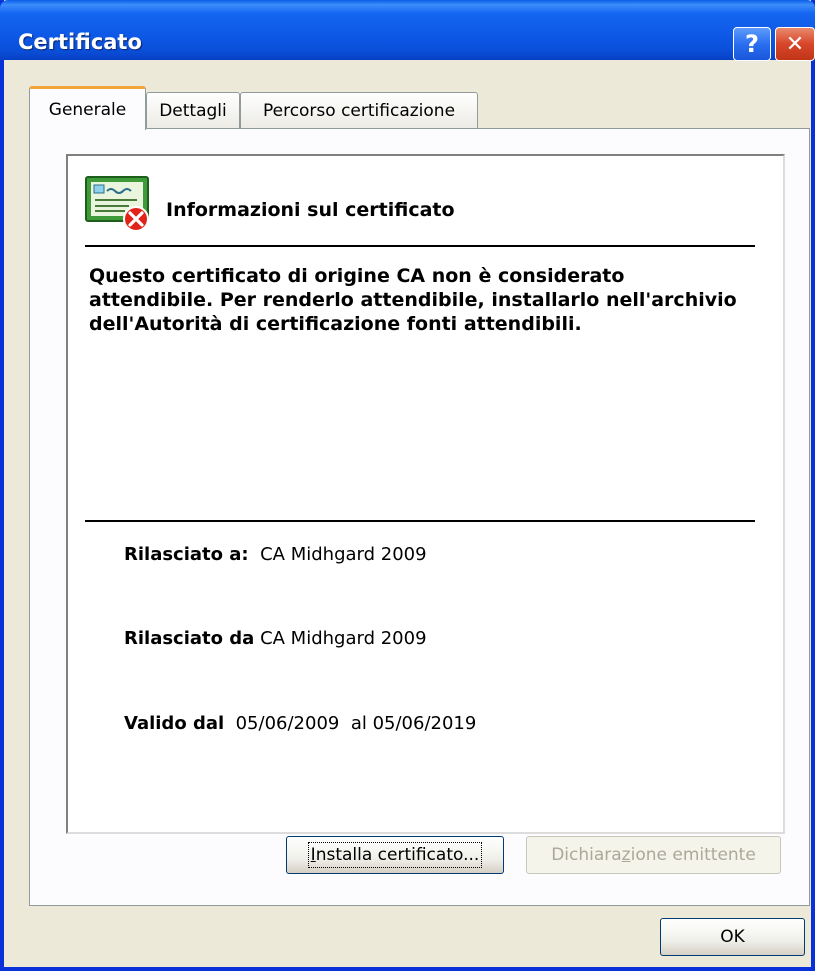  I want to click on help-button: ?, so click(752, 44).